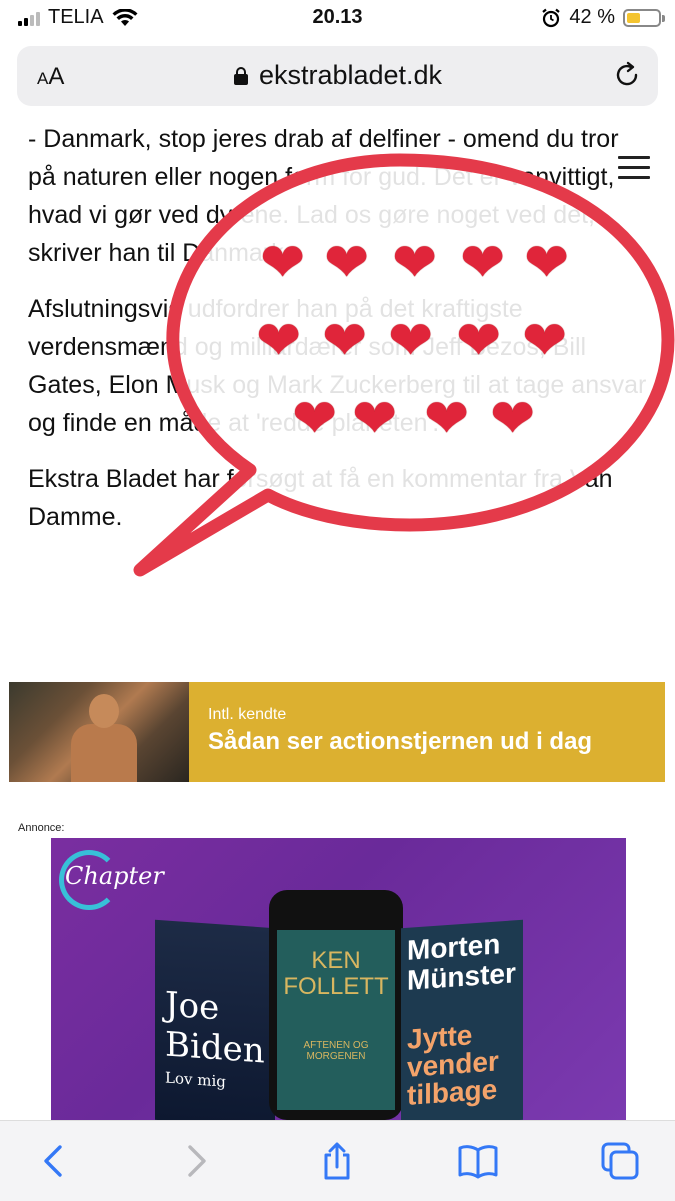 This screenshot has height=1201, width=675. Describe the element at coordinates (478, 1161) in the screenshot. I see `bookmarks-icon` at that location.